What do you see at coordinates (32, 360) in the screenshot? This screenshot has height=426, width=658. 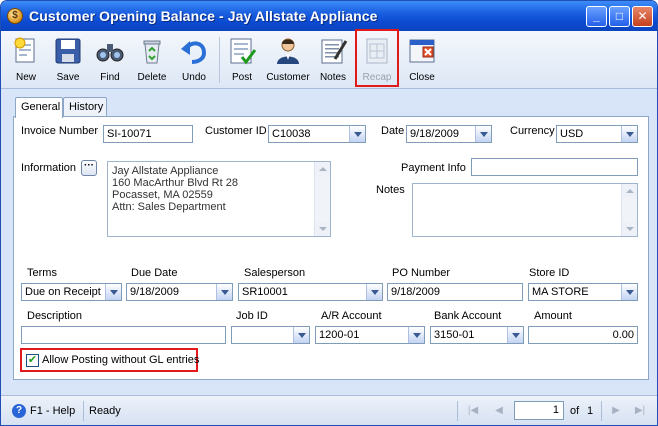 I see `allow-posting-checkbox: ✔` at bounding box center [32, 360].